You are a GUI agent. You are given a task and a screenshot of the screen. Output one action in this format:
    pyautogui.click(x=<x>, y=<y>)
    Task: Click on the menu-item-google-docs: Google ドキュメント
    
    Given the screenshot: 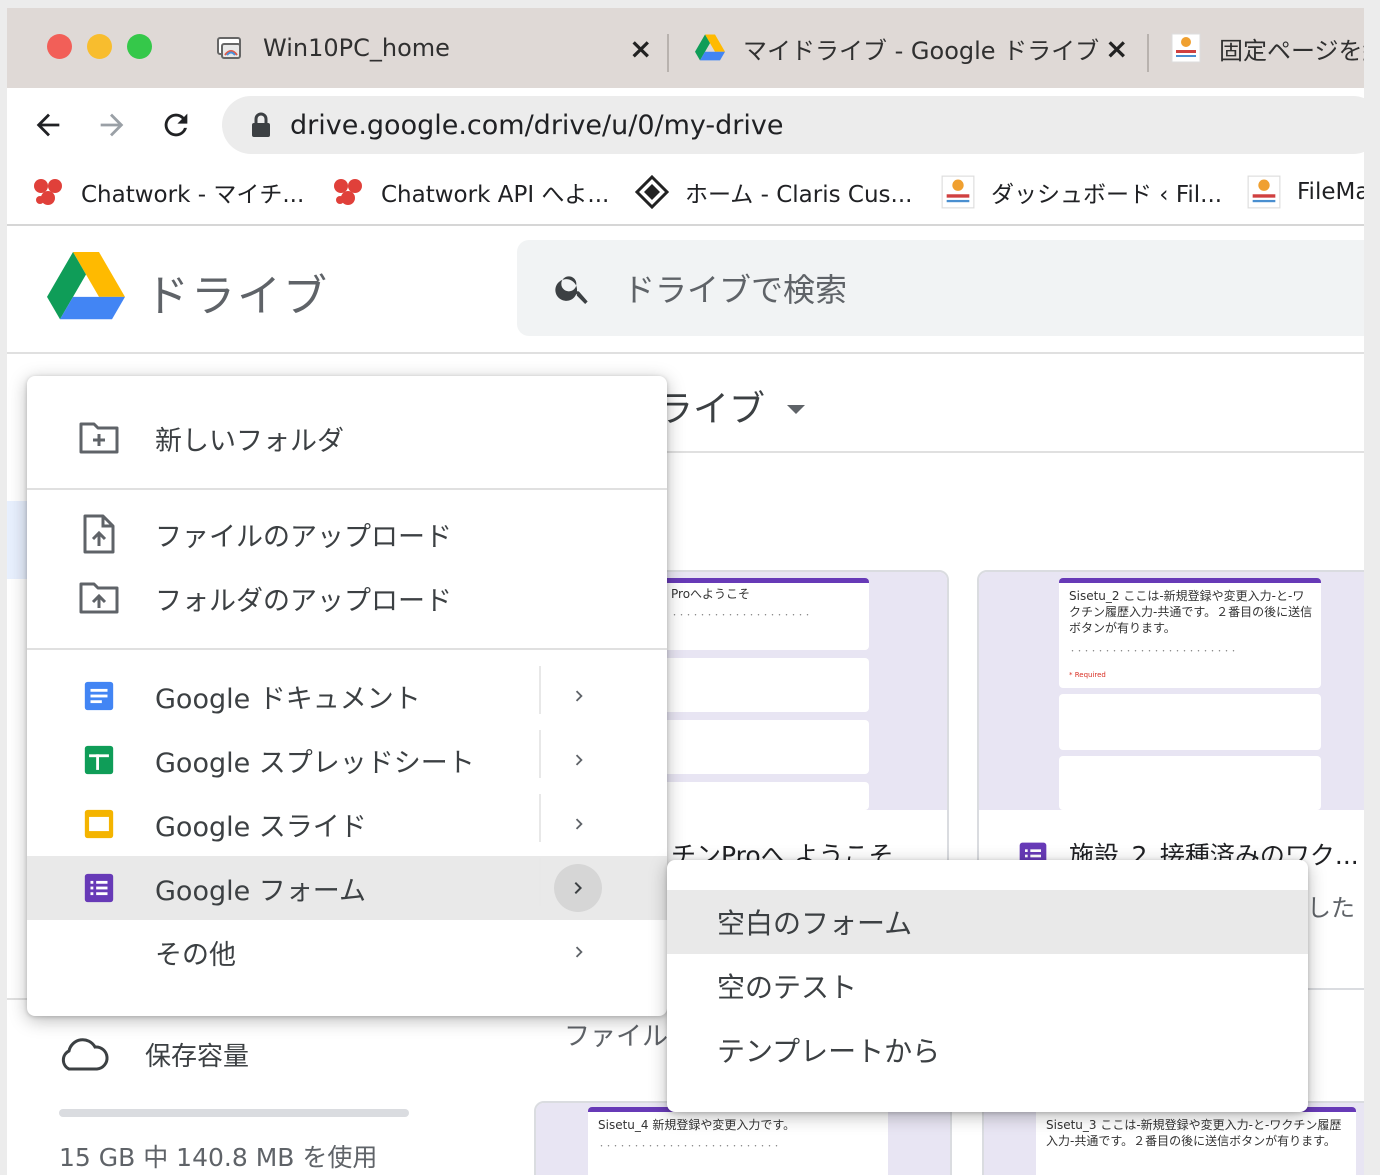 What is the action you would take?
    pyautogui.click(x=347, y=696)
    